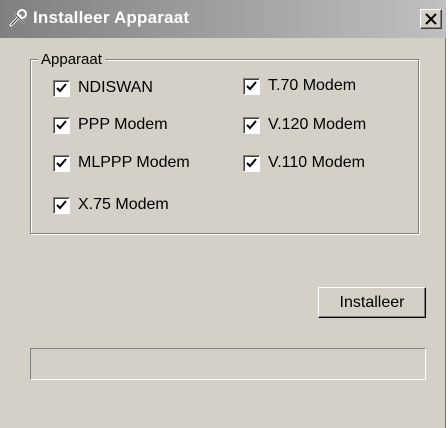 The height and width of the screenshot is (428, 448). I want to click on checkbox-label: NDISWAN, so click(115, 87).